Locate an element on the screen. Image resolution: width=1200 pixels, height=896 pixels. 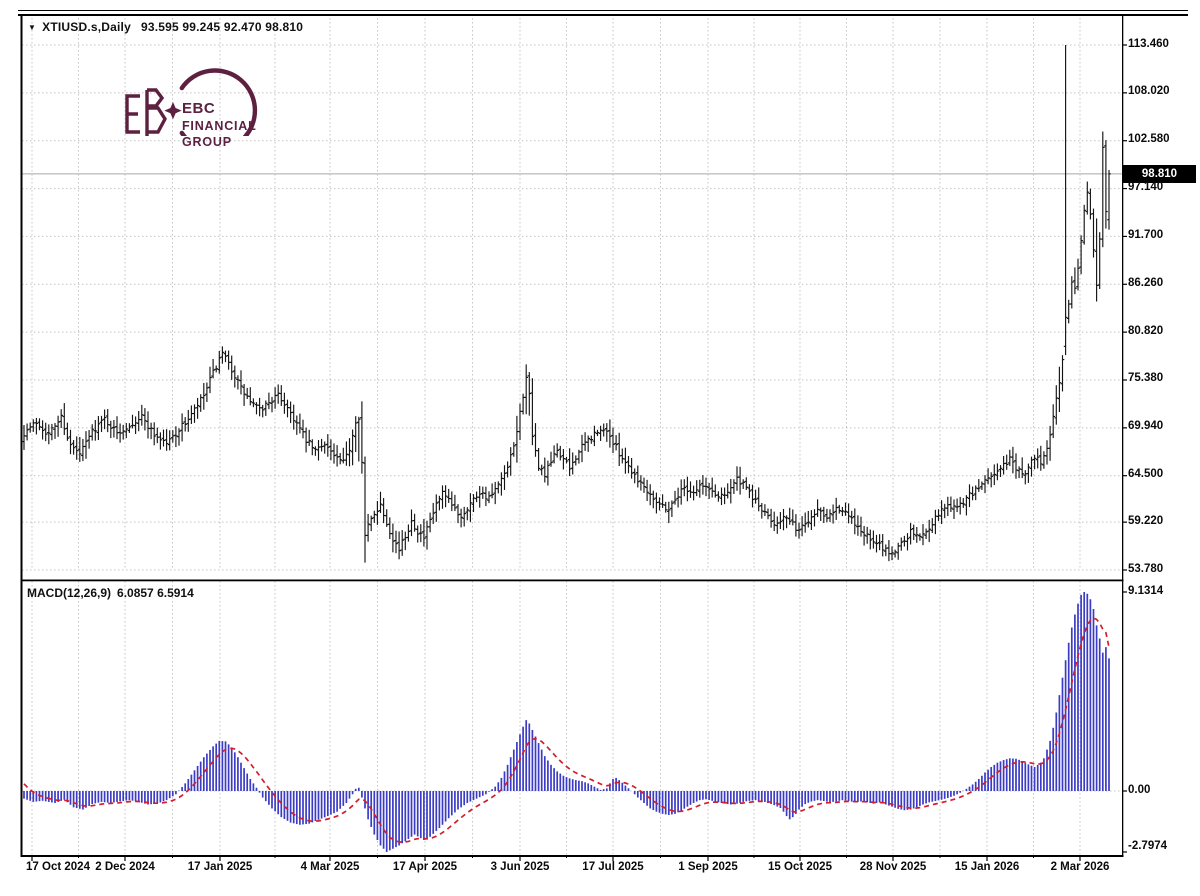
date-axis-label: 15 Oct 2025 is located at coordinates (800, 867).